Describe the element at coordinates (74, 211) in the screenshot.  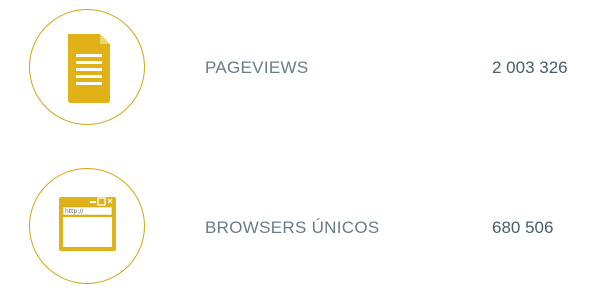
I see `browser-url-text: http://` at that location.